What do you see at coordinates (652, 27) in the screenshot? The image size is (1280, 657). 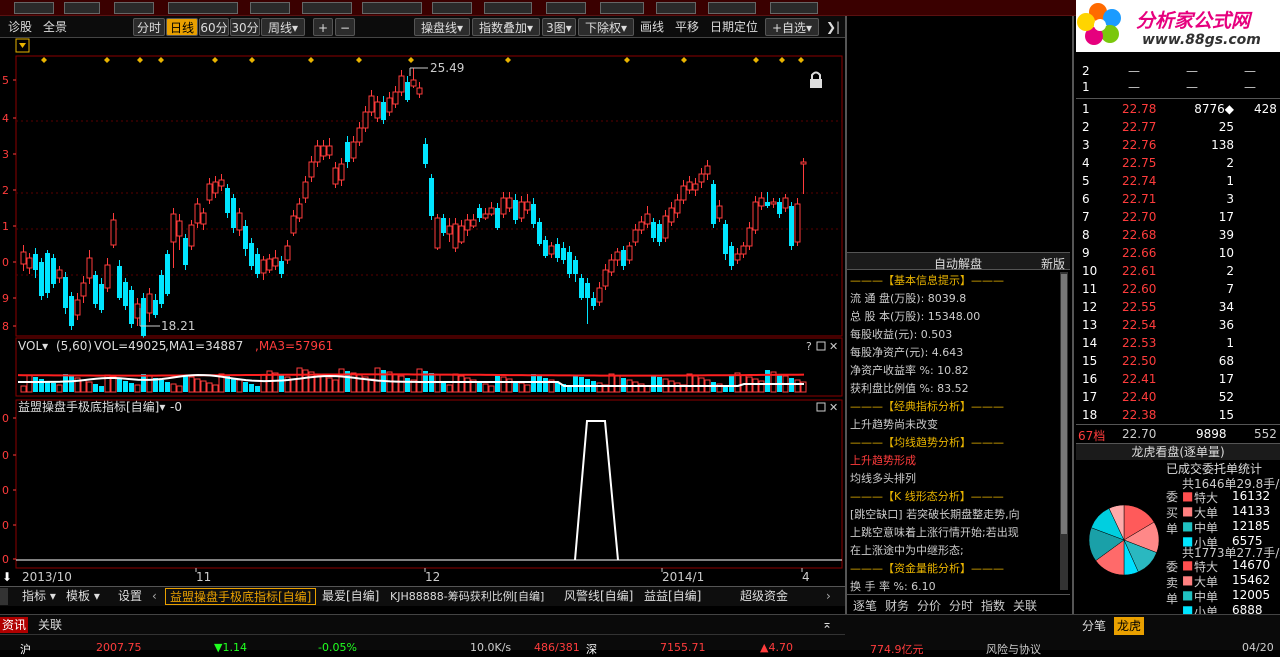 I see `draw-line-button: 画线` at bounding box center [652, 27].